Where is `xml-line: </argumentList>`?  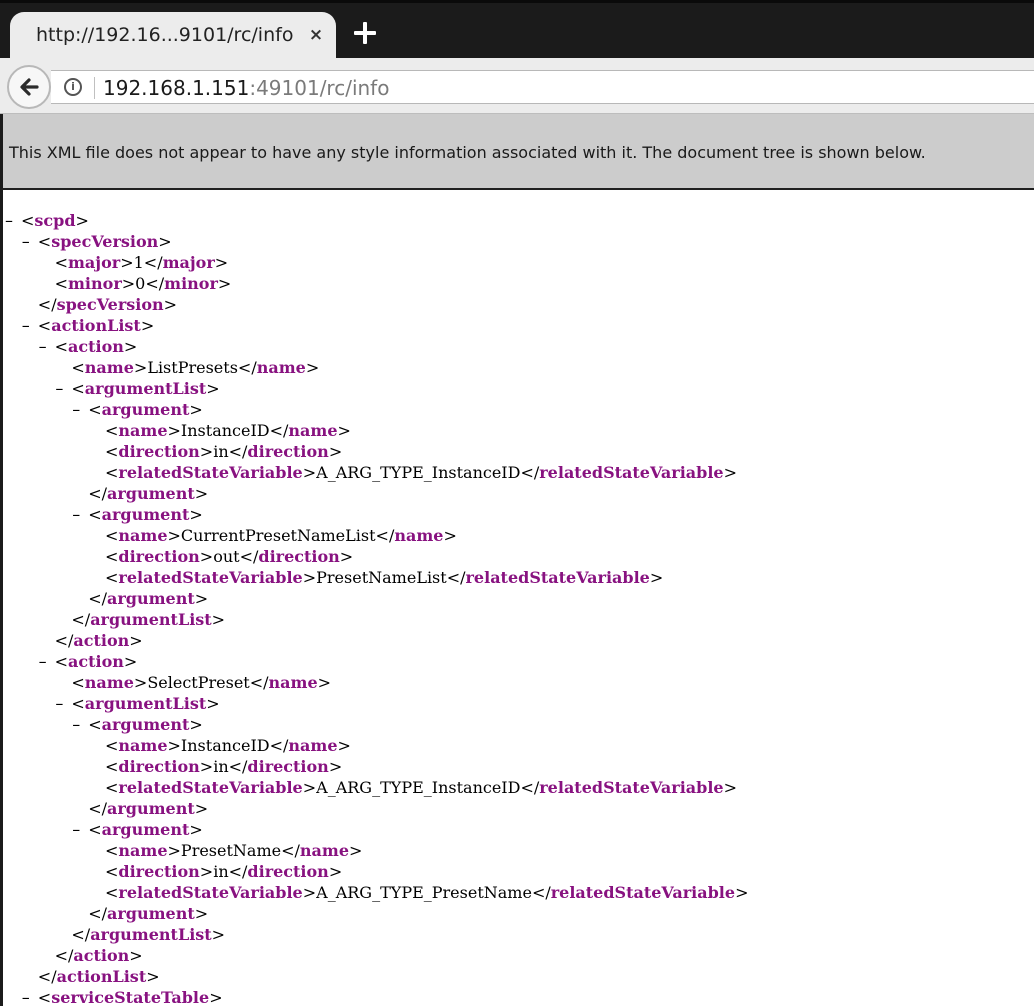
xml-line: </argumentList> is located at coordinates (148, 619).